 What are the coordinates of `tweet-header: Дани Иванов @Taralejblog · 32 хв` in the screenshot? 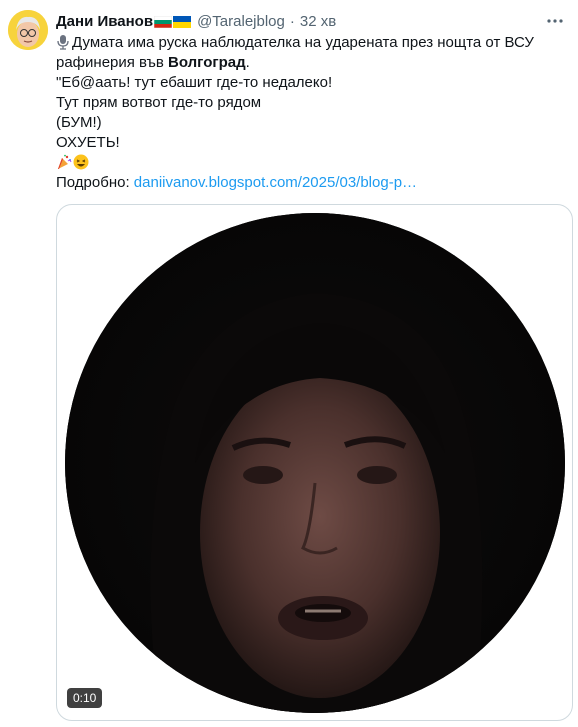 It's located at (302, 22).